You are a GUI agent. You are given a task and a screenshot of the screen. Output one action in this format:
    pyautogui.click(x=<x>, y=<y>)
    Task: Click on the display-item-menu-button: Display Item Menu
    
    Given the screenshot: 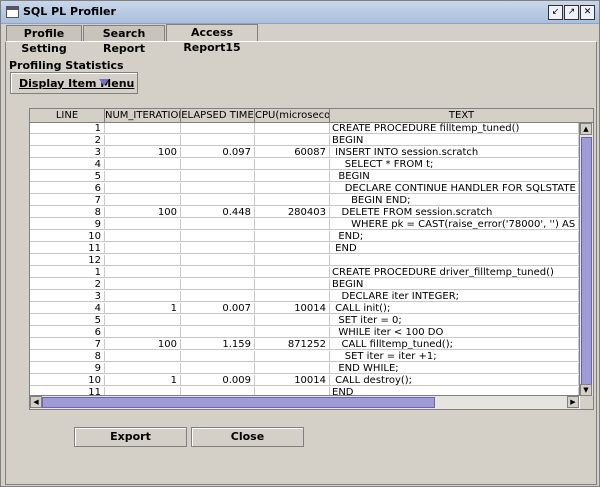 What is the action you would take?
    pyautogui.click(x=74, y=83)
    